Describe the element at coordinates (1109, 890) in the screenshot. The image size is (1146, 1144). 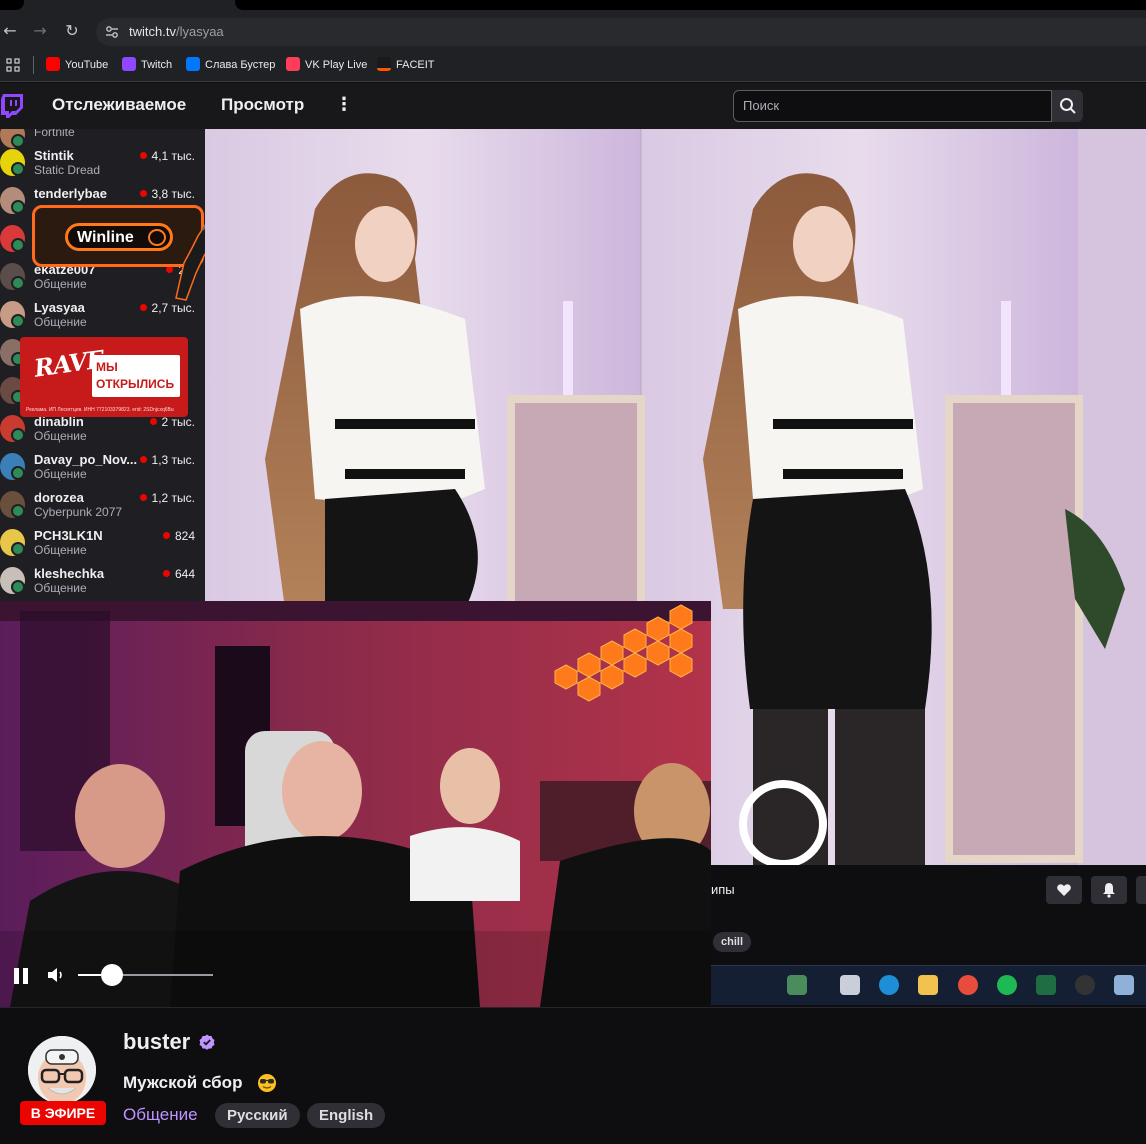
I see `notifications-button` at that location.